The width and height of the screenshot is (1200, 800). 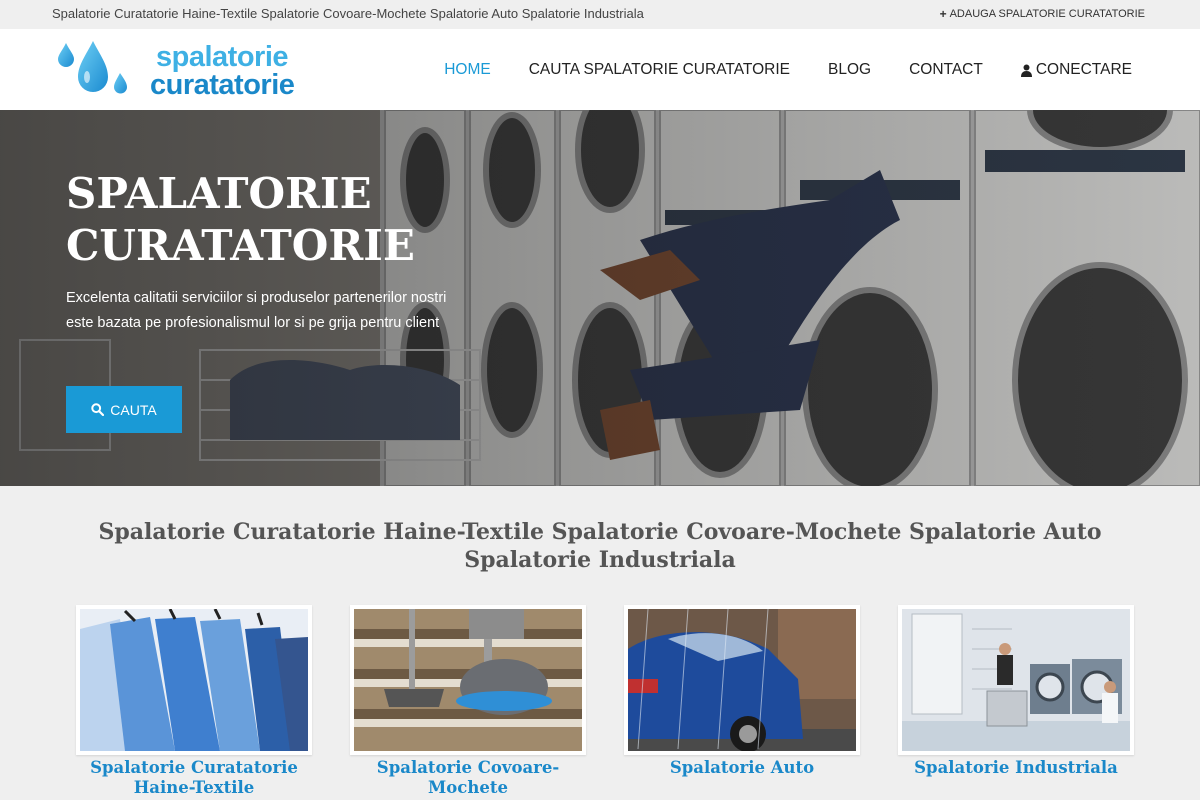 What do you see at coordinates (240, 219) in the screenshot?
I see `hero-title: SPALATORIE CURATATORIE` at bounding box center [240, 219].